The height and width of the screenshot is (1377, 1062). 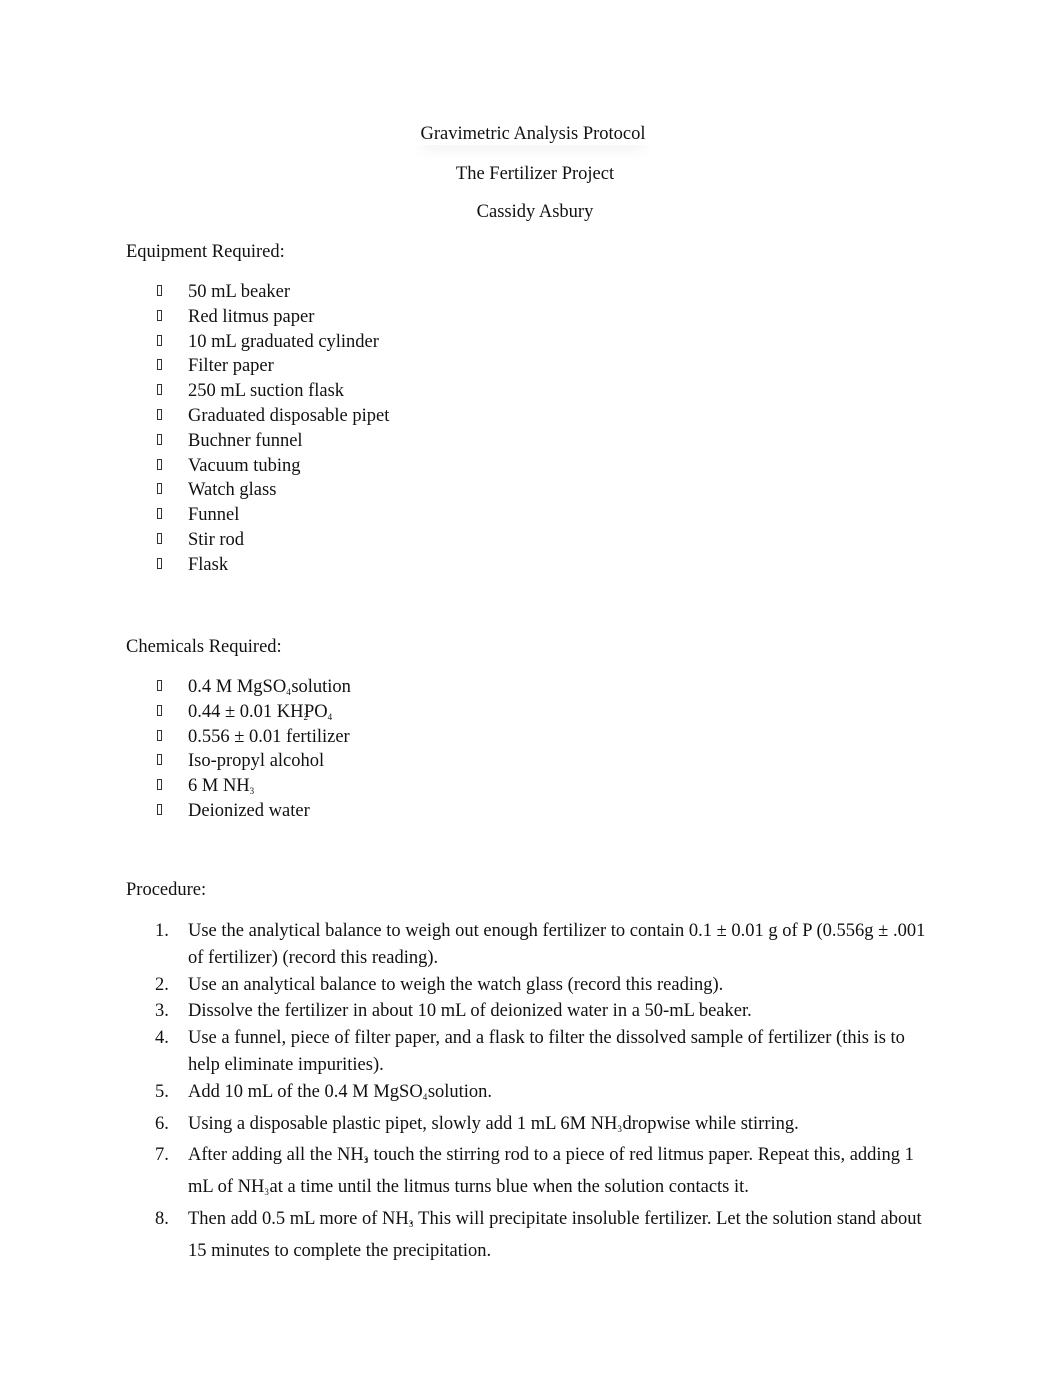 I want to click on step-text: Then add 0.5 mL more of NH, so click(x=298, y=1218).